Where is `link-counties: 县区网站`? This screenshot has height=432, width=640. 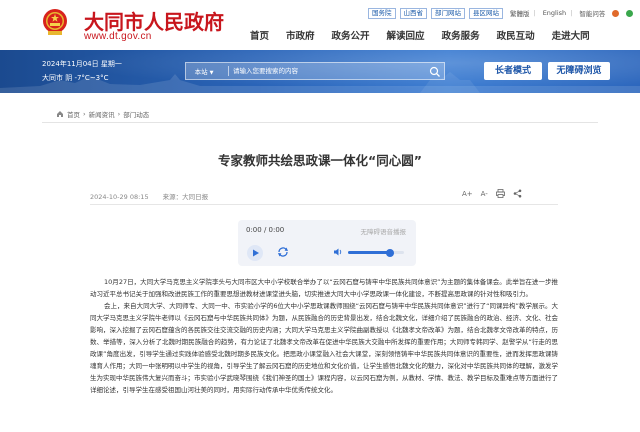
link-counties: 县区网站 is located at coordinates (486, 13).